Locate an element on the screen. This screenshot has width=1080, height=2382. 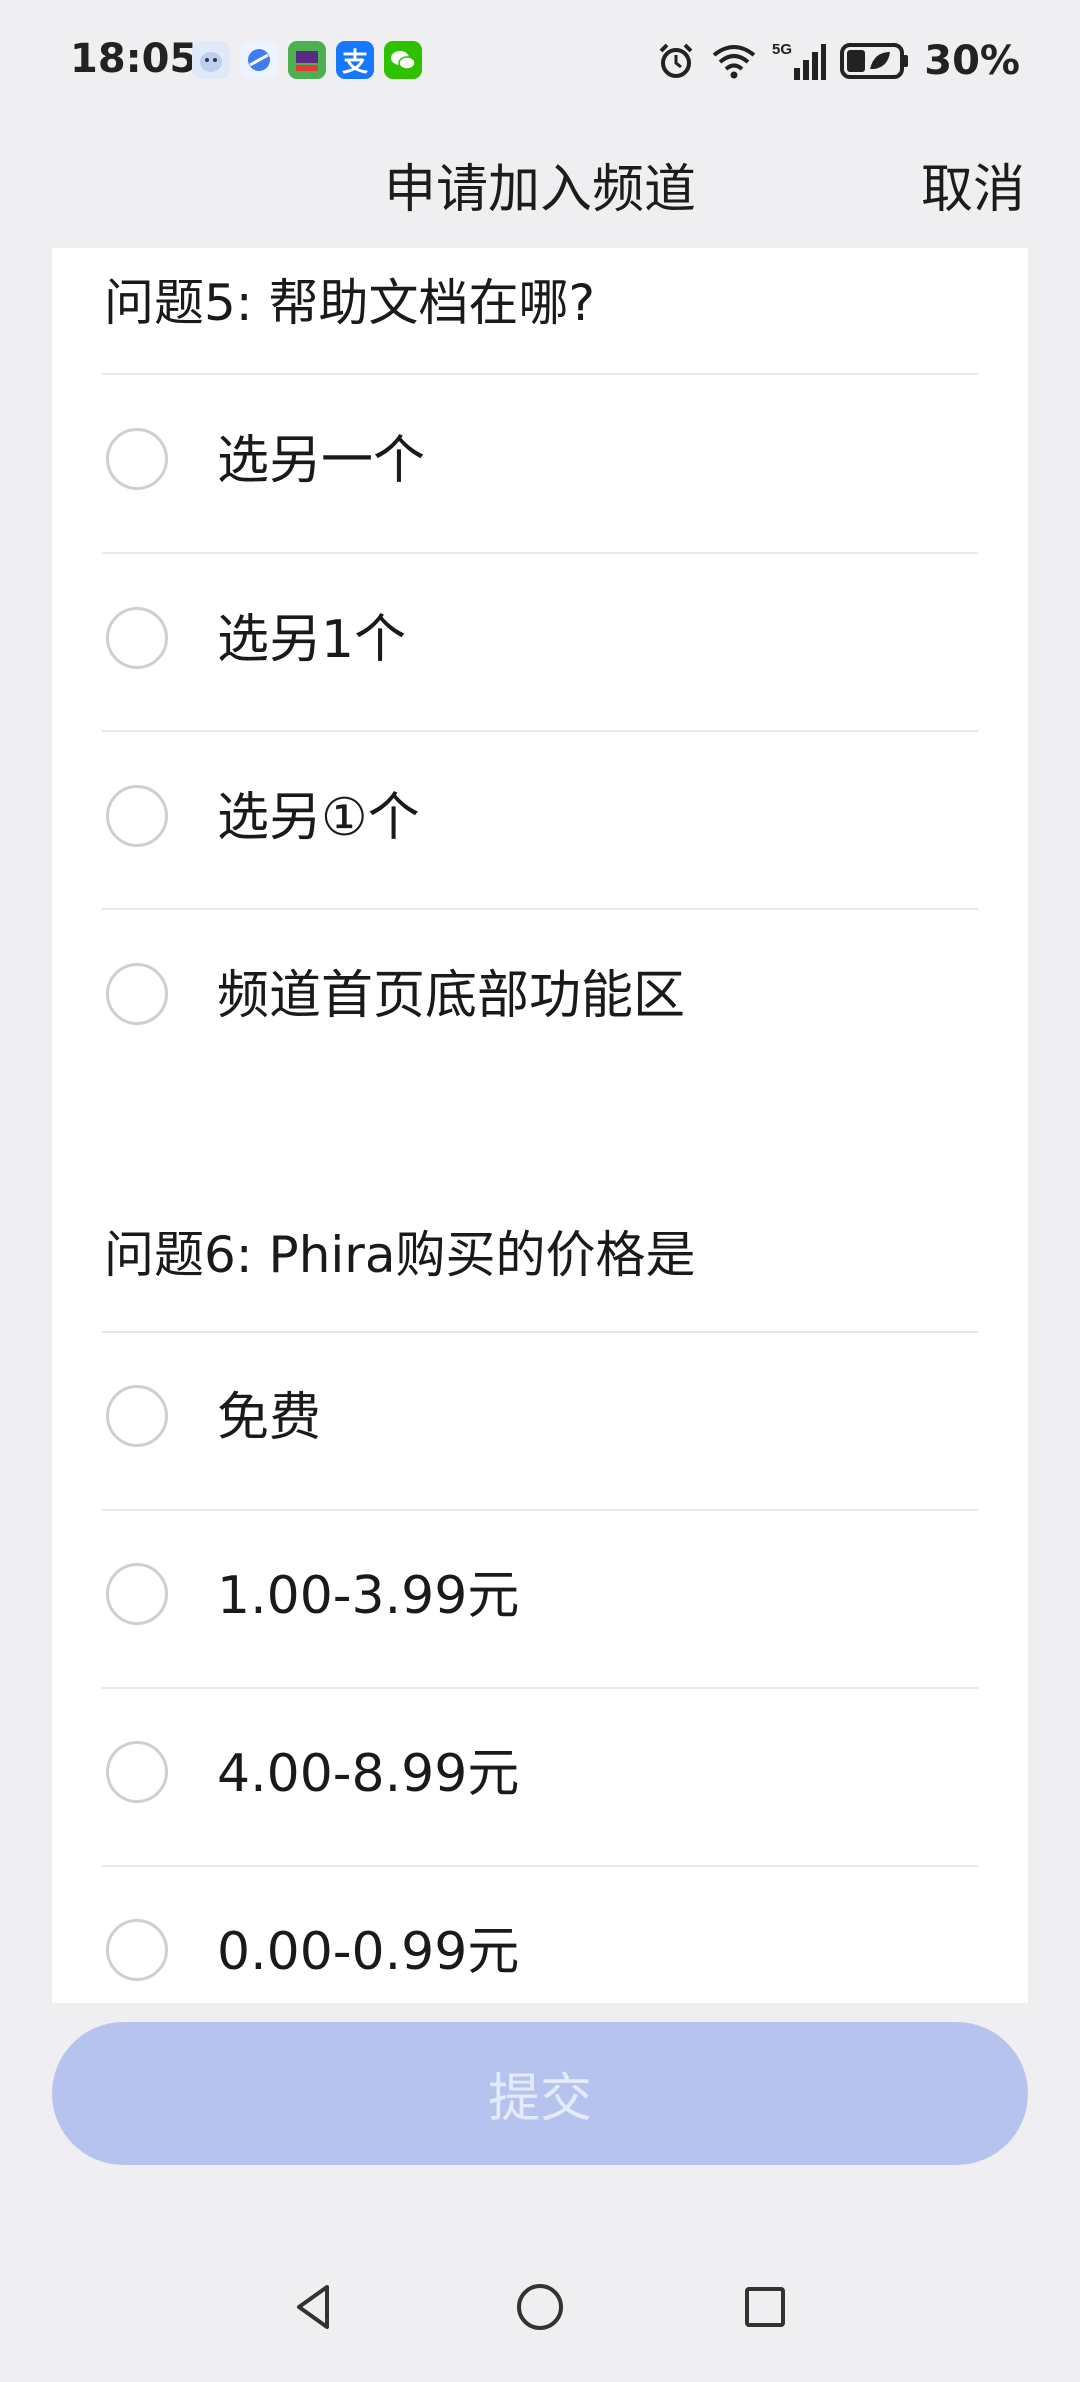
system-icons: 5G 30% is located at coordinates (838, 61).